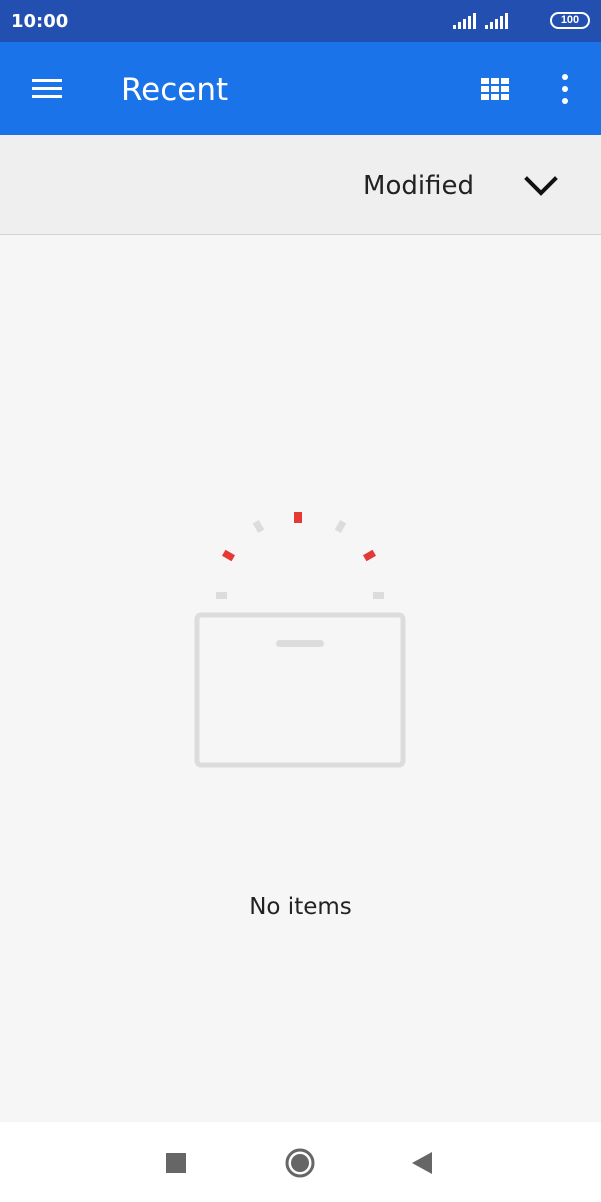 This screenshot has height=1202, width=601. Describe the element at coordinates (300, 21) in the screenshot. I see `status-bar: 10:00 100` at that location.